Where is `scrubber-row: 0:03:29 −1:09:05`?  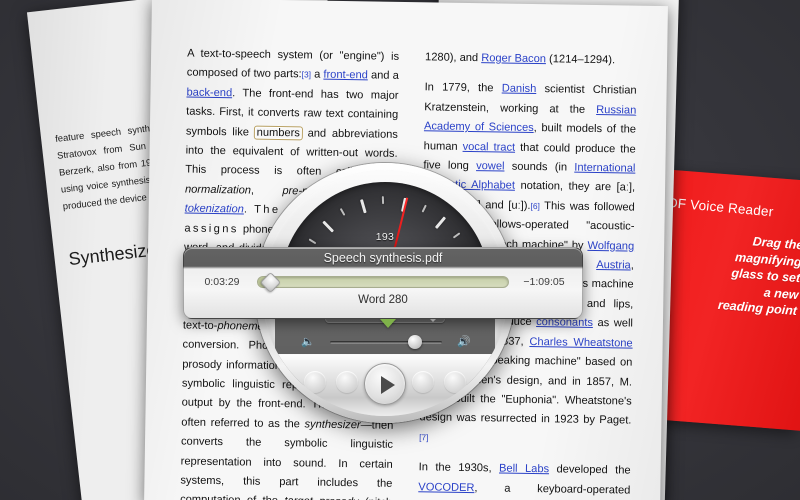
scrubber-row: 0:03:29 −1:09:05 is located at coordinates (383, 282).